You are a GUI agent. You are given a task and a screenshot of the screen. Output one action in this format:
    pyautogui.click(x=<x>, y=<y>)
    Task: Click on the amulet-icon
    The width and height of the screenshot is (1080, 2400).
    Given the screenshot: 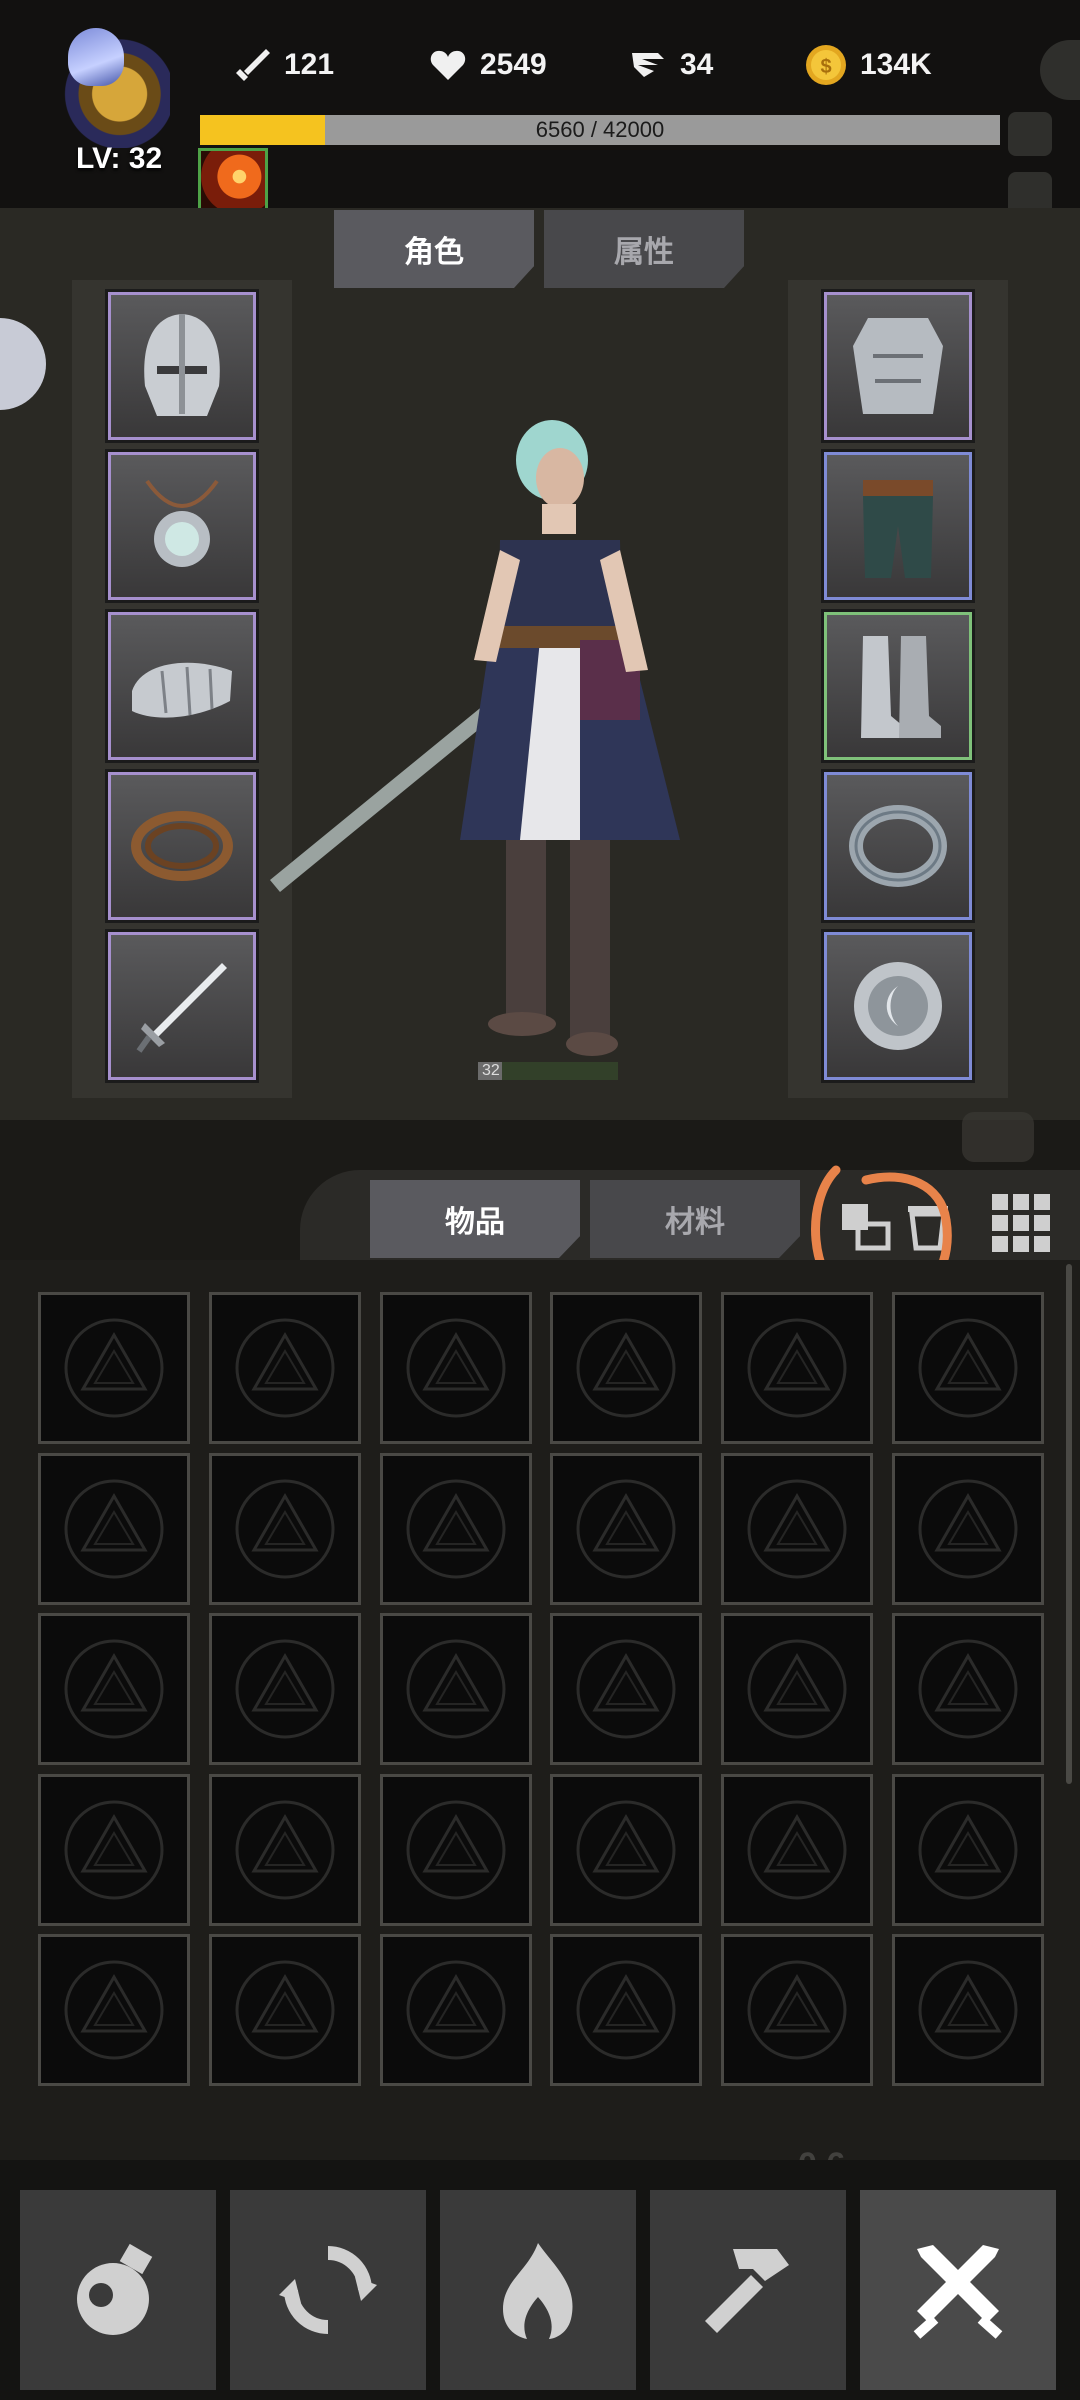 What is the action you would take?
    pyautogui.click(x=182, y=523)
    